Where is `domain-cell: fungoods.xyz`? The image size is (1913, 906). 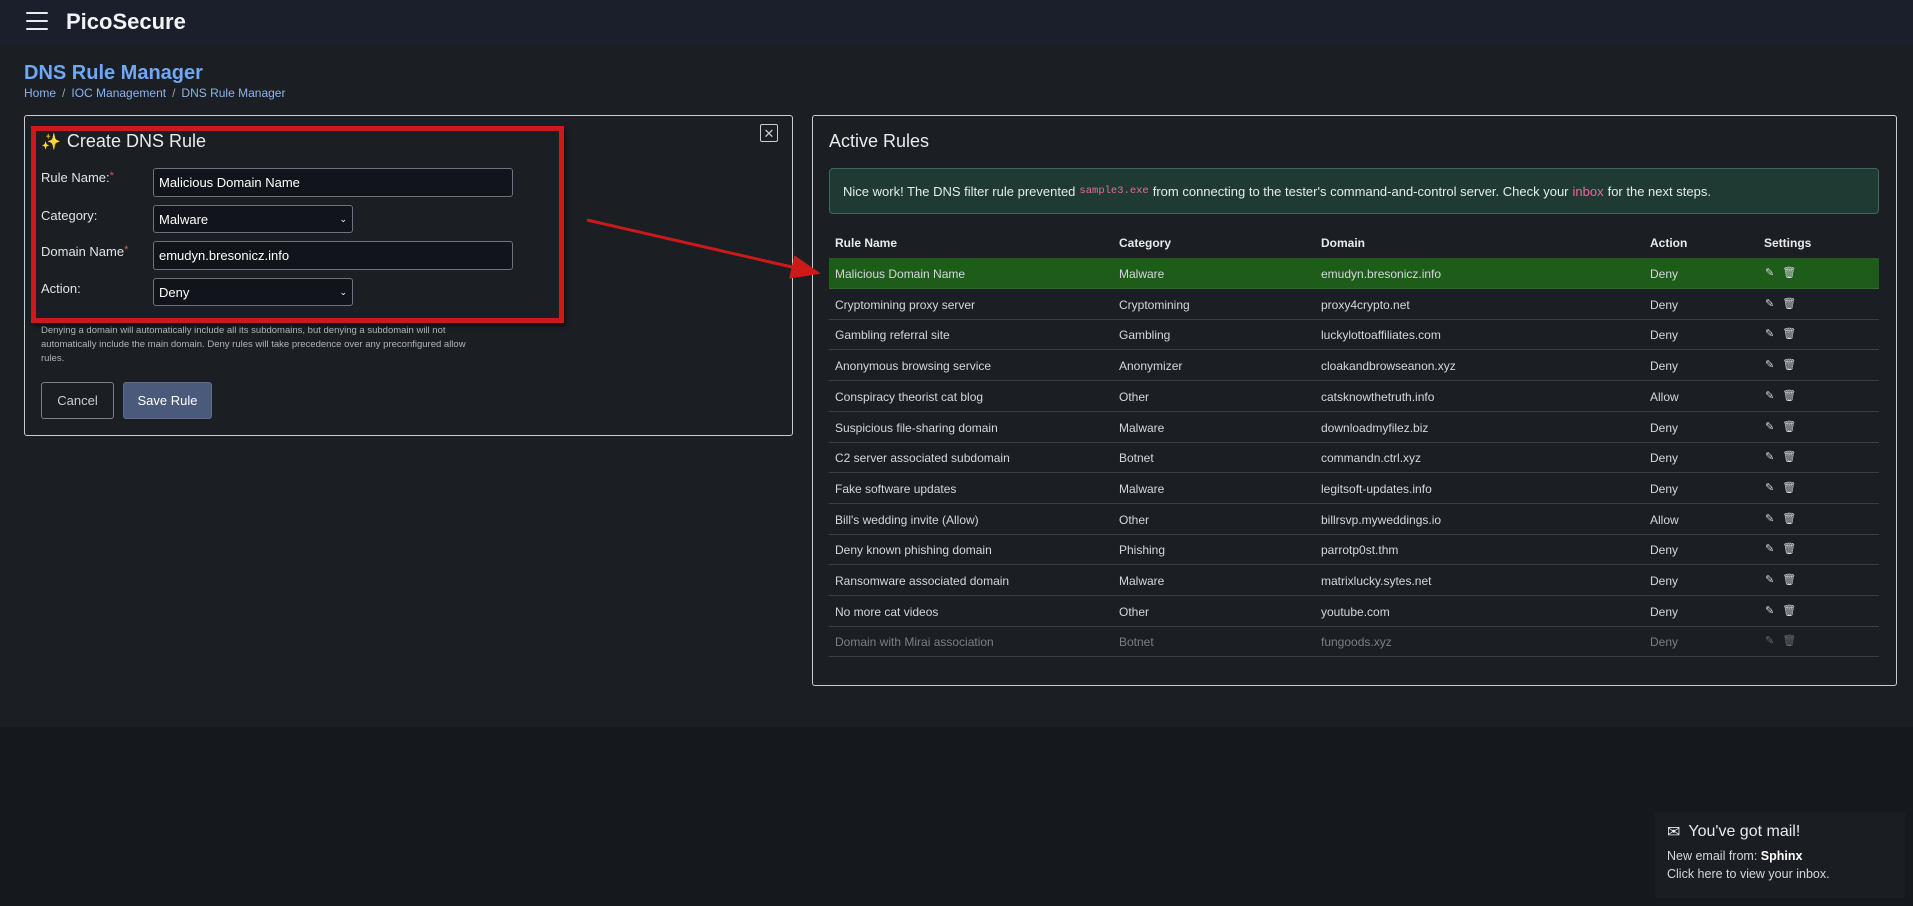 domain-cell: fungoods.xyz is located at coordinates (1356, 642).